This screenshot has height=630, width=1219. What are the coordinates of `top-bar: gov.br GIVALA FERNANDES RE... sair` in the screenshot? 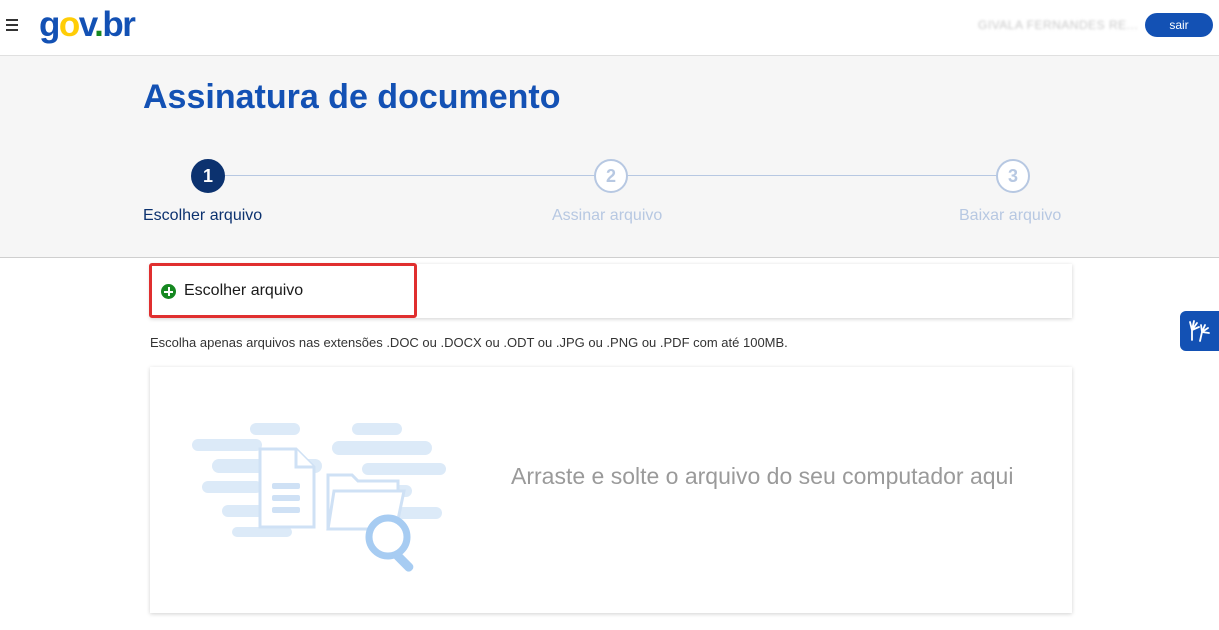 It's located at (609, 28).